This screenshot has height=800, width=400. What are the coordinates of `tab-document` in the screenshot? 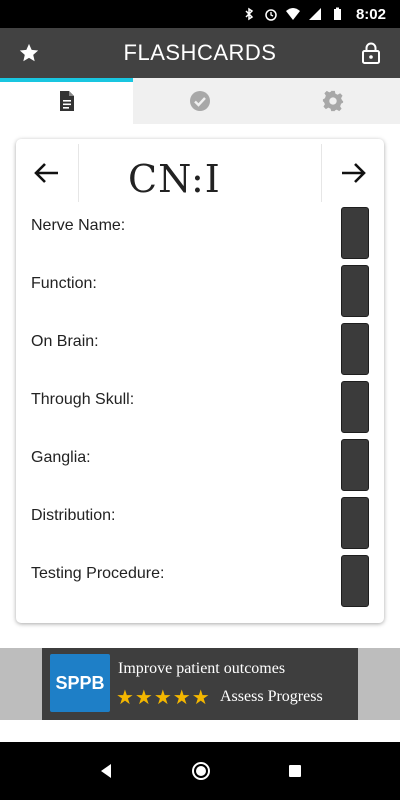 It's located at (67, 101).